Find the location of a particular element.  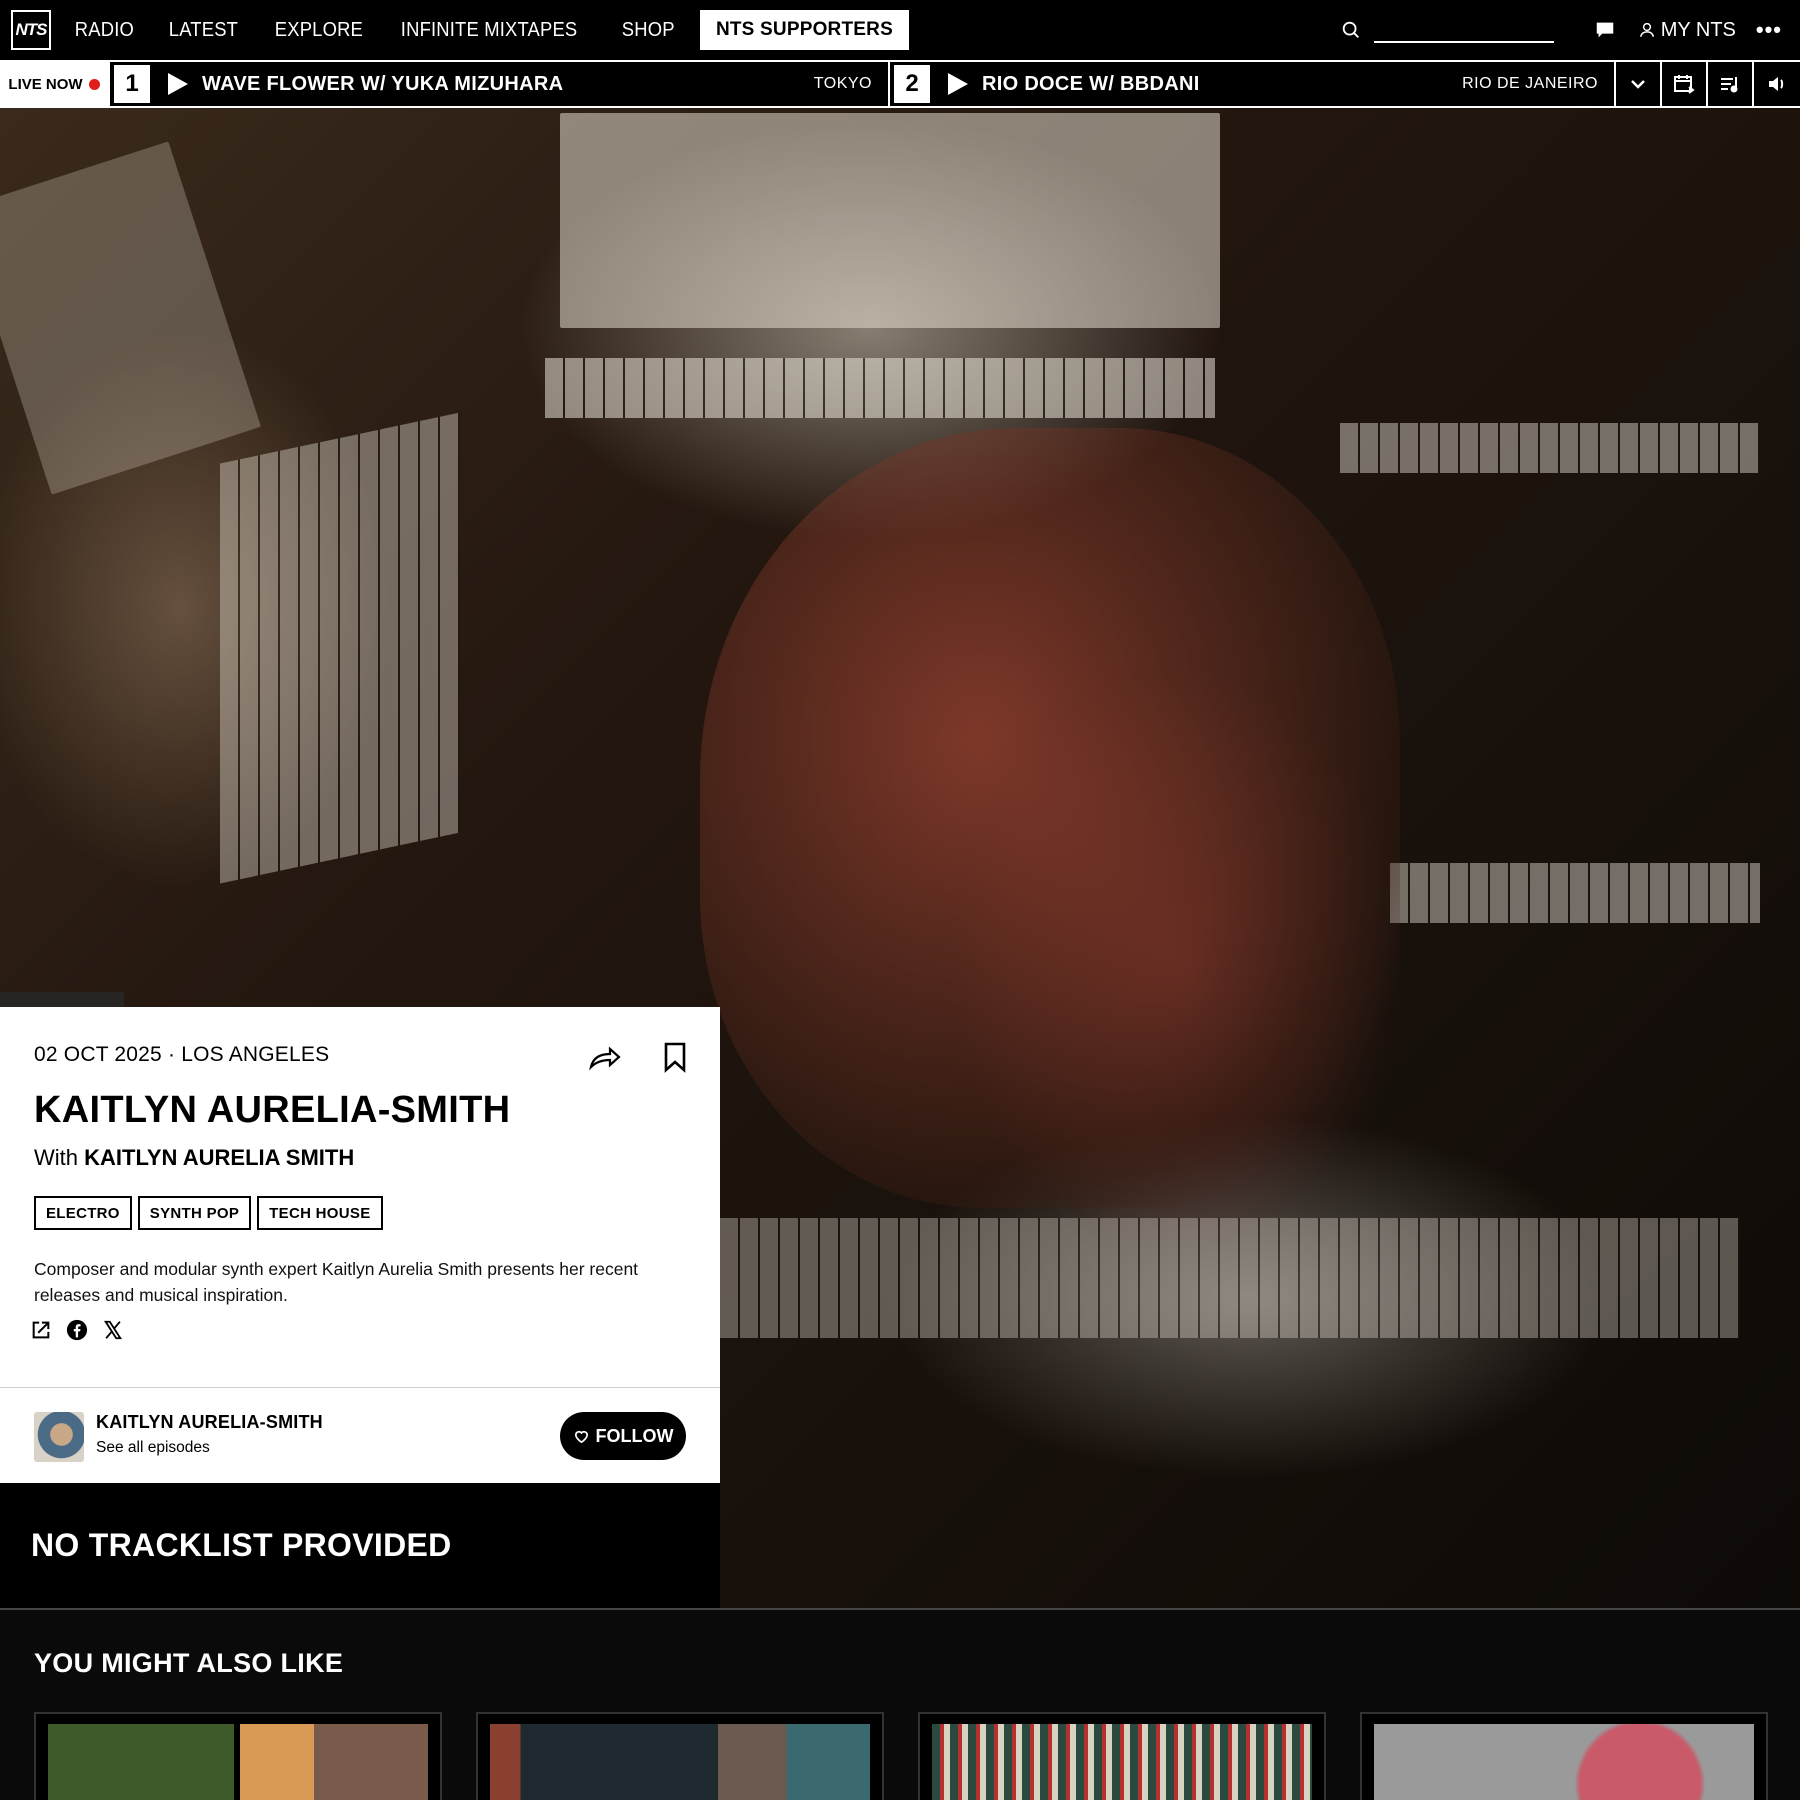

chevron-down-icon is located at coordinates (1638, 84).